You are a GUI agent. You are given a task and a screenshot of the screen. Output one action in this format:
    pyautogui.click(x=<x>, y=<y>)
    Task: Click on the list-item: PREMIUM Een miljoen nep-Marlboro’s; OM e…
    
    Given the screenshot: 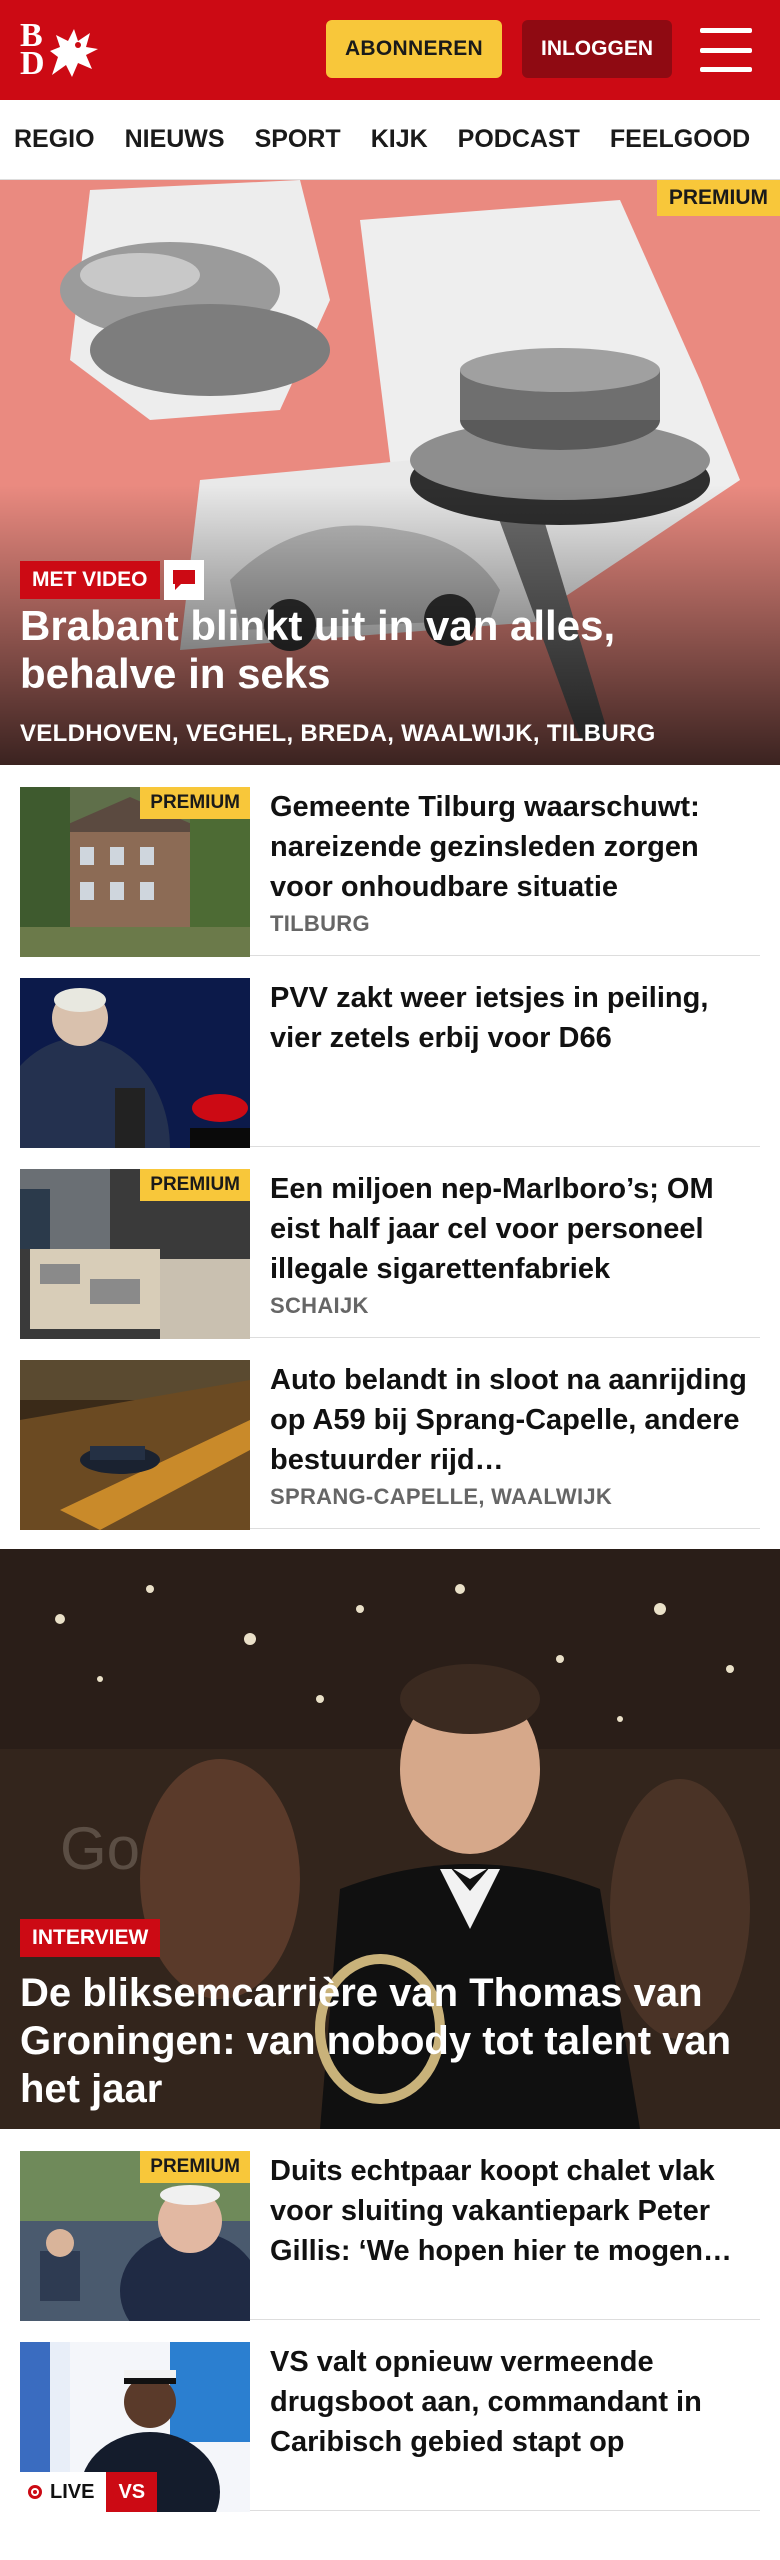 What is the action you would take?
    pyautogui.click(x=390, y=1243)
    